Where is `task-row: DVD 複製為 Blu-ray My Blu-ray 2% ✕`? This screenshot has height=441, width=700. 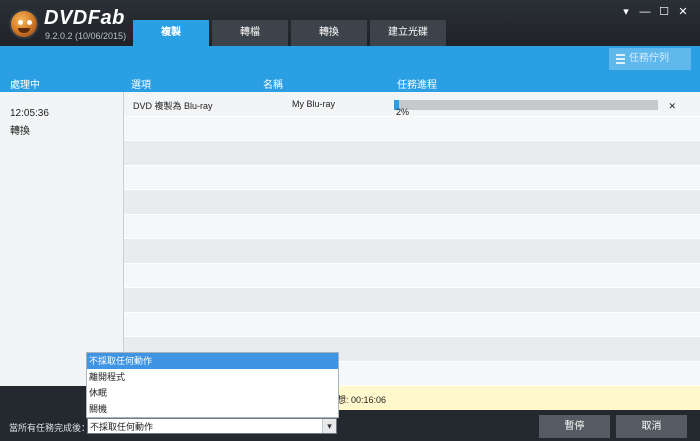 task-row: DVD 複製為 Blu-ray My Blu-ray 2% ✕ is located at coordinates (412, 104).